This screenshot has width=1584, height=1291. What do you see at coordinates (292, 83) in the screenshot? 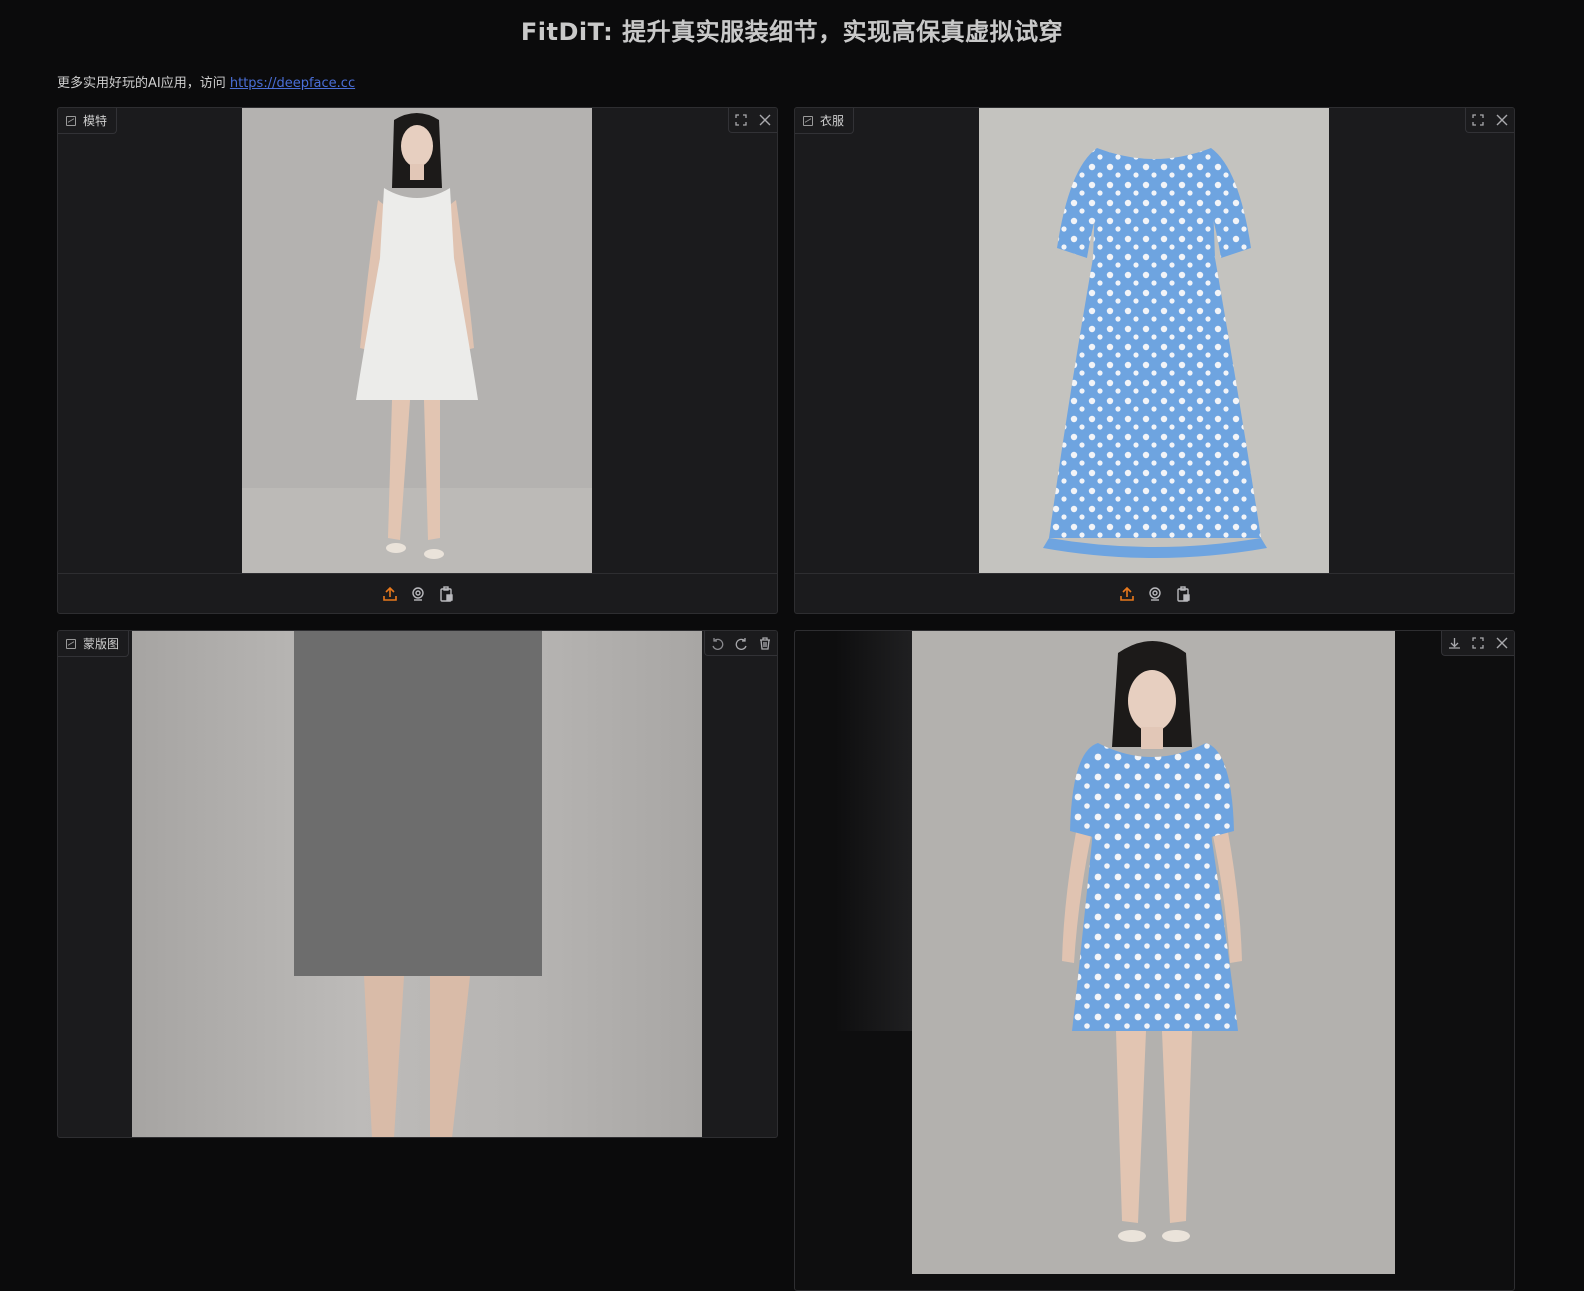
I see `deepface-link: https://deepface.cc` at bounding box center [292, 83].